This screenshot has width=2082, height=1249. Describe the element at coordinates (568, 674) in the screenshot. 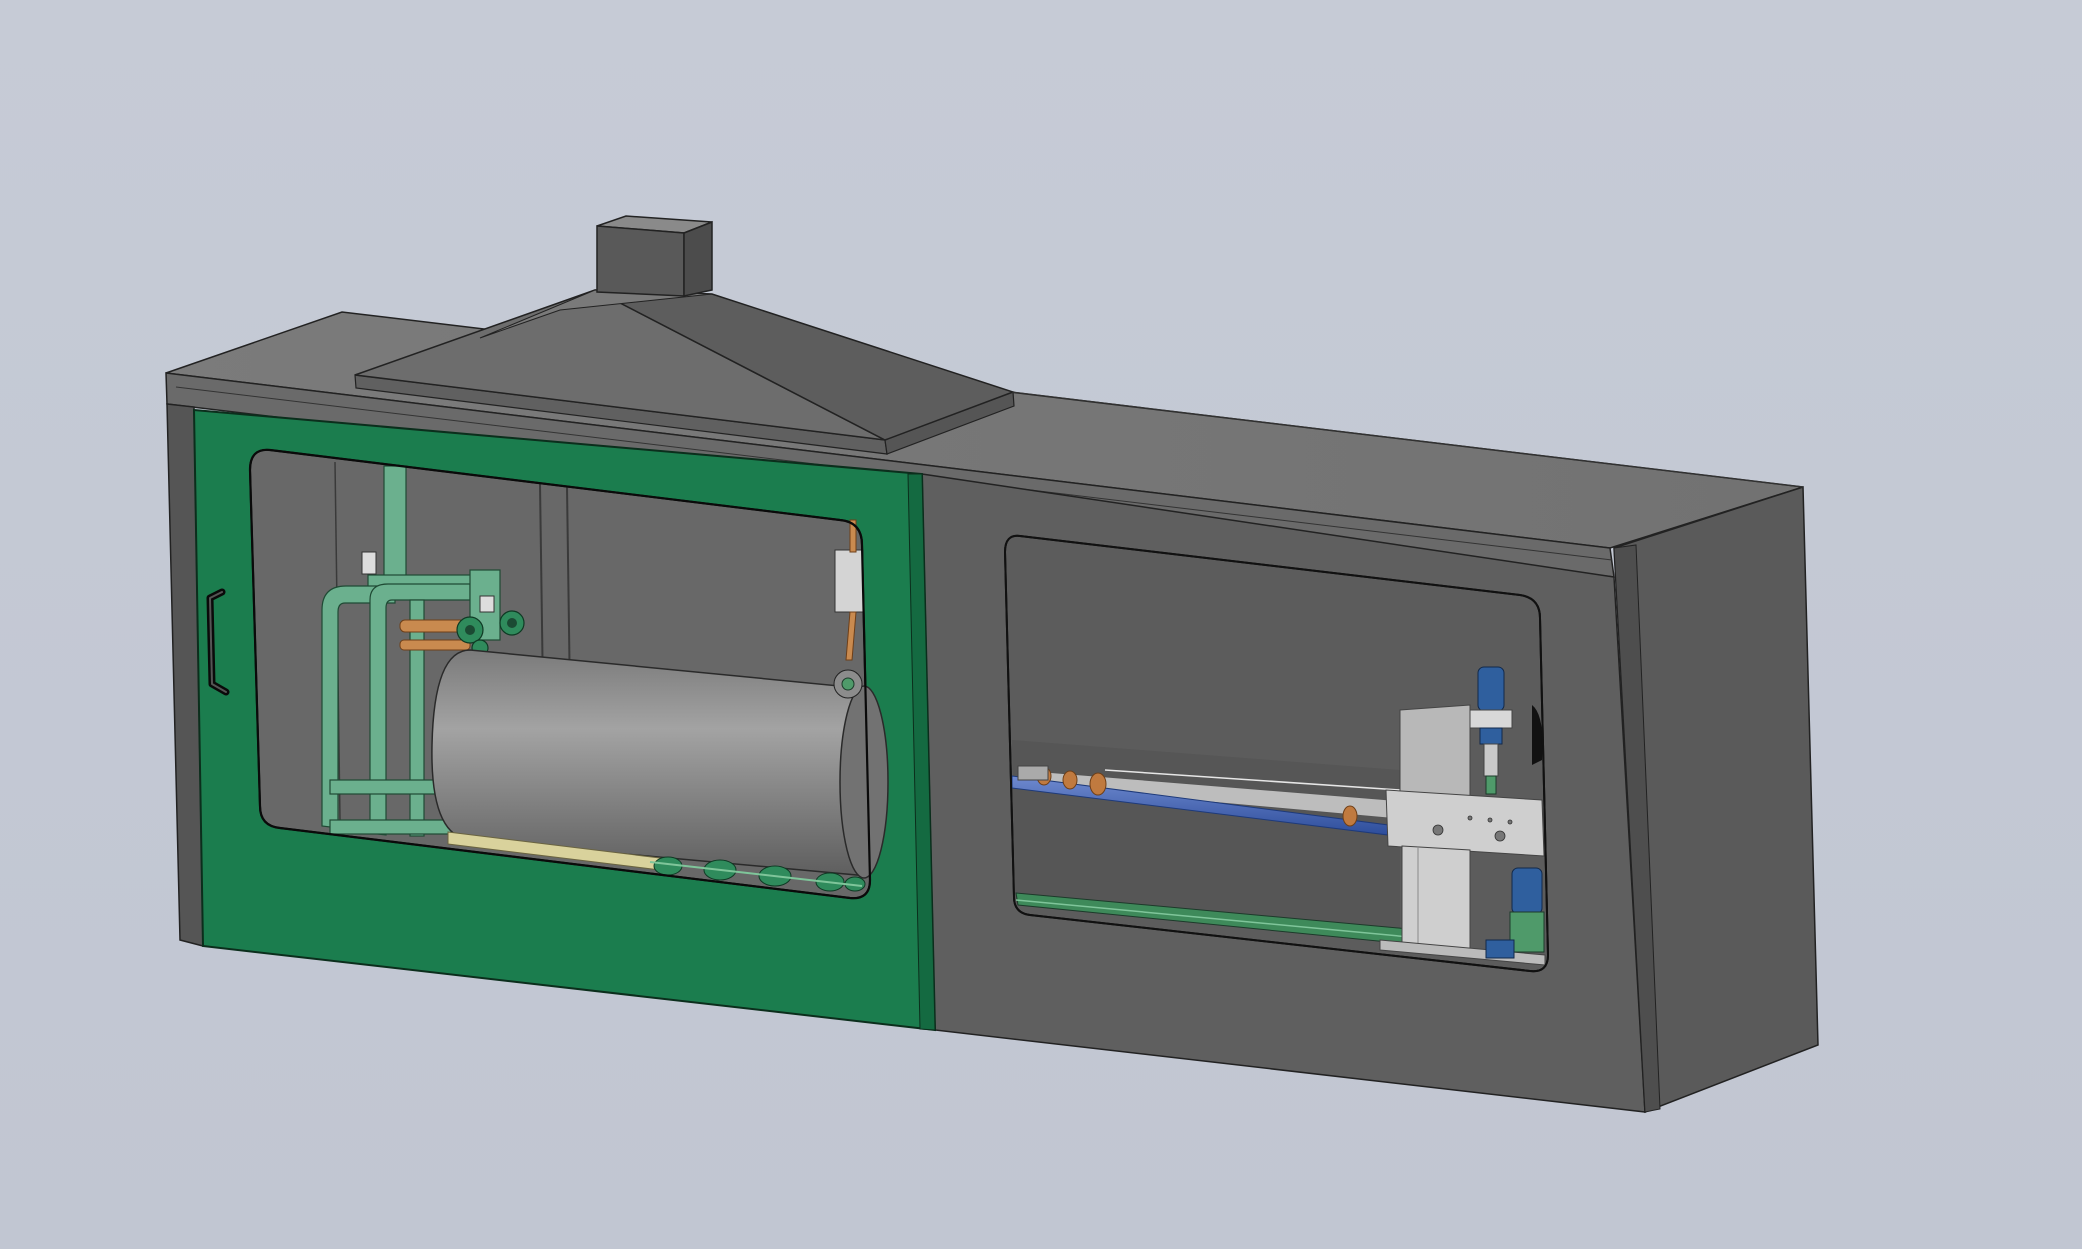

I see `door-window` at that location.